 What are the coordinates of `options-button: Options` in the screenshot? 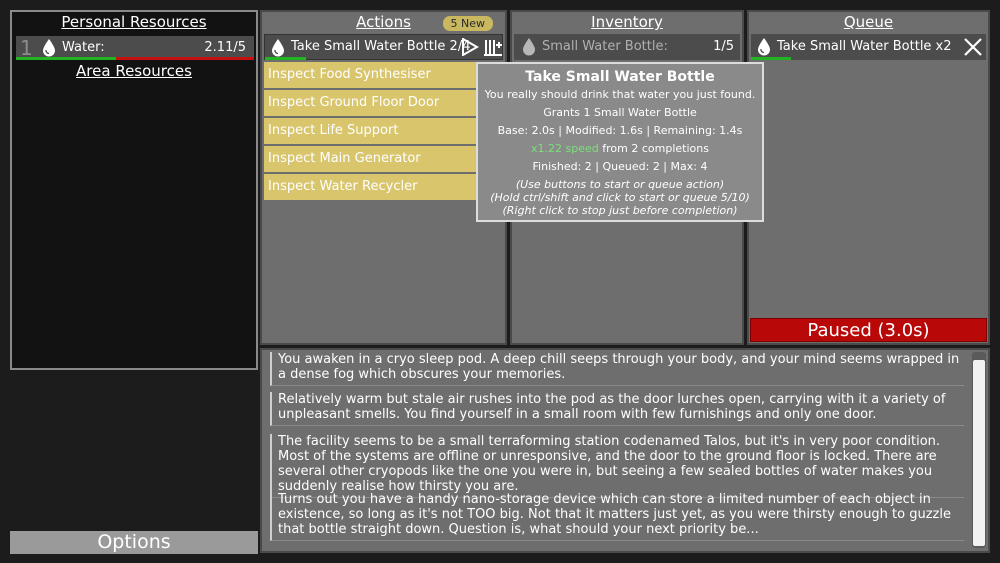 It's located at (134, 542).